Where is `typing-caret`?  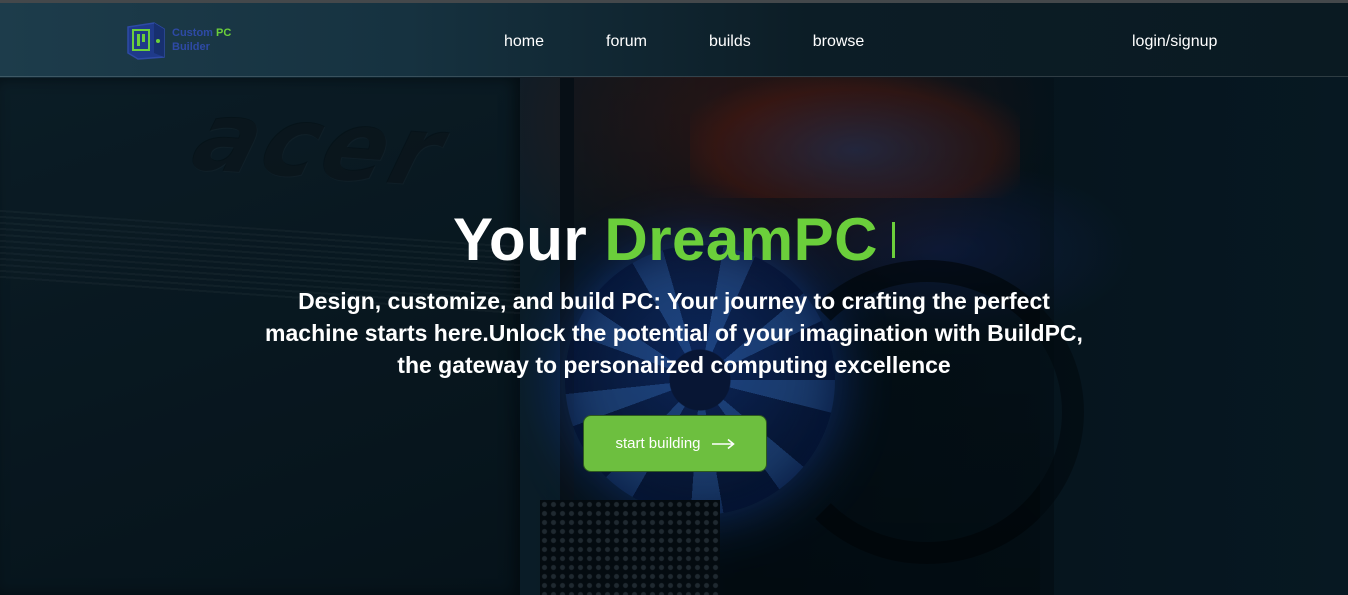
typing-caret is located at coordinates (893, 240).